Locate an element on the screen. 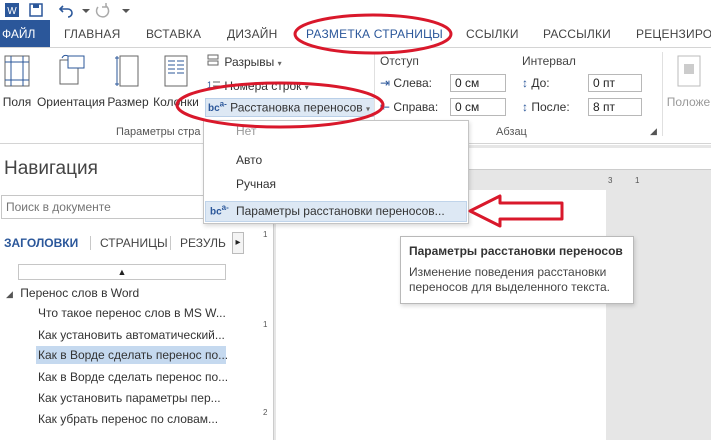 This screenshot has width=711, height=440. ruler-mark: 3 is located at coordinates (610, 180).